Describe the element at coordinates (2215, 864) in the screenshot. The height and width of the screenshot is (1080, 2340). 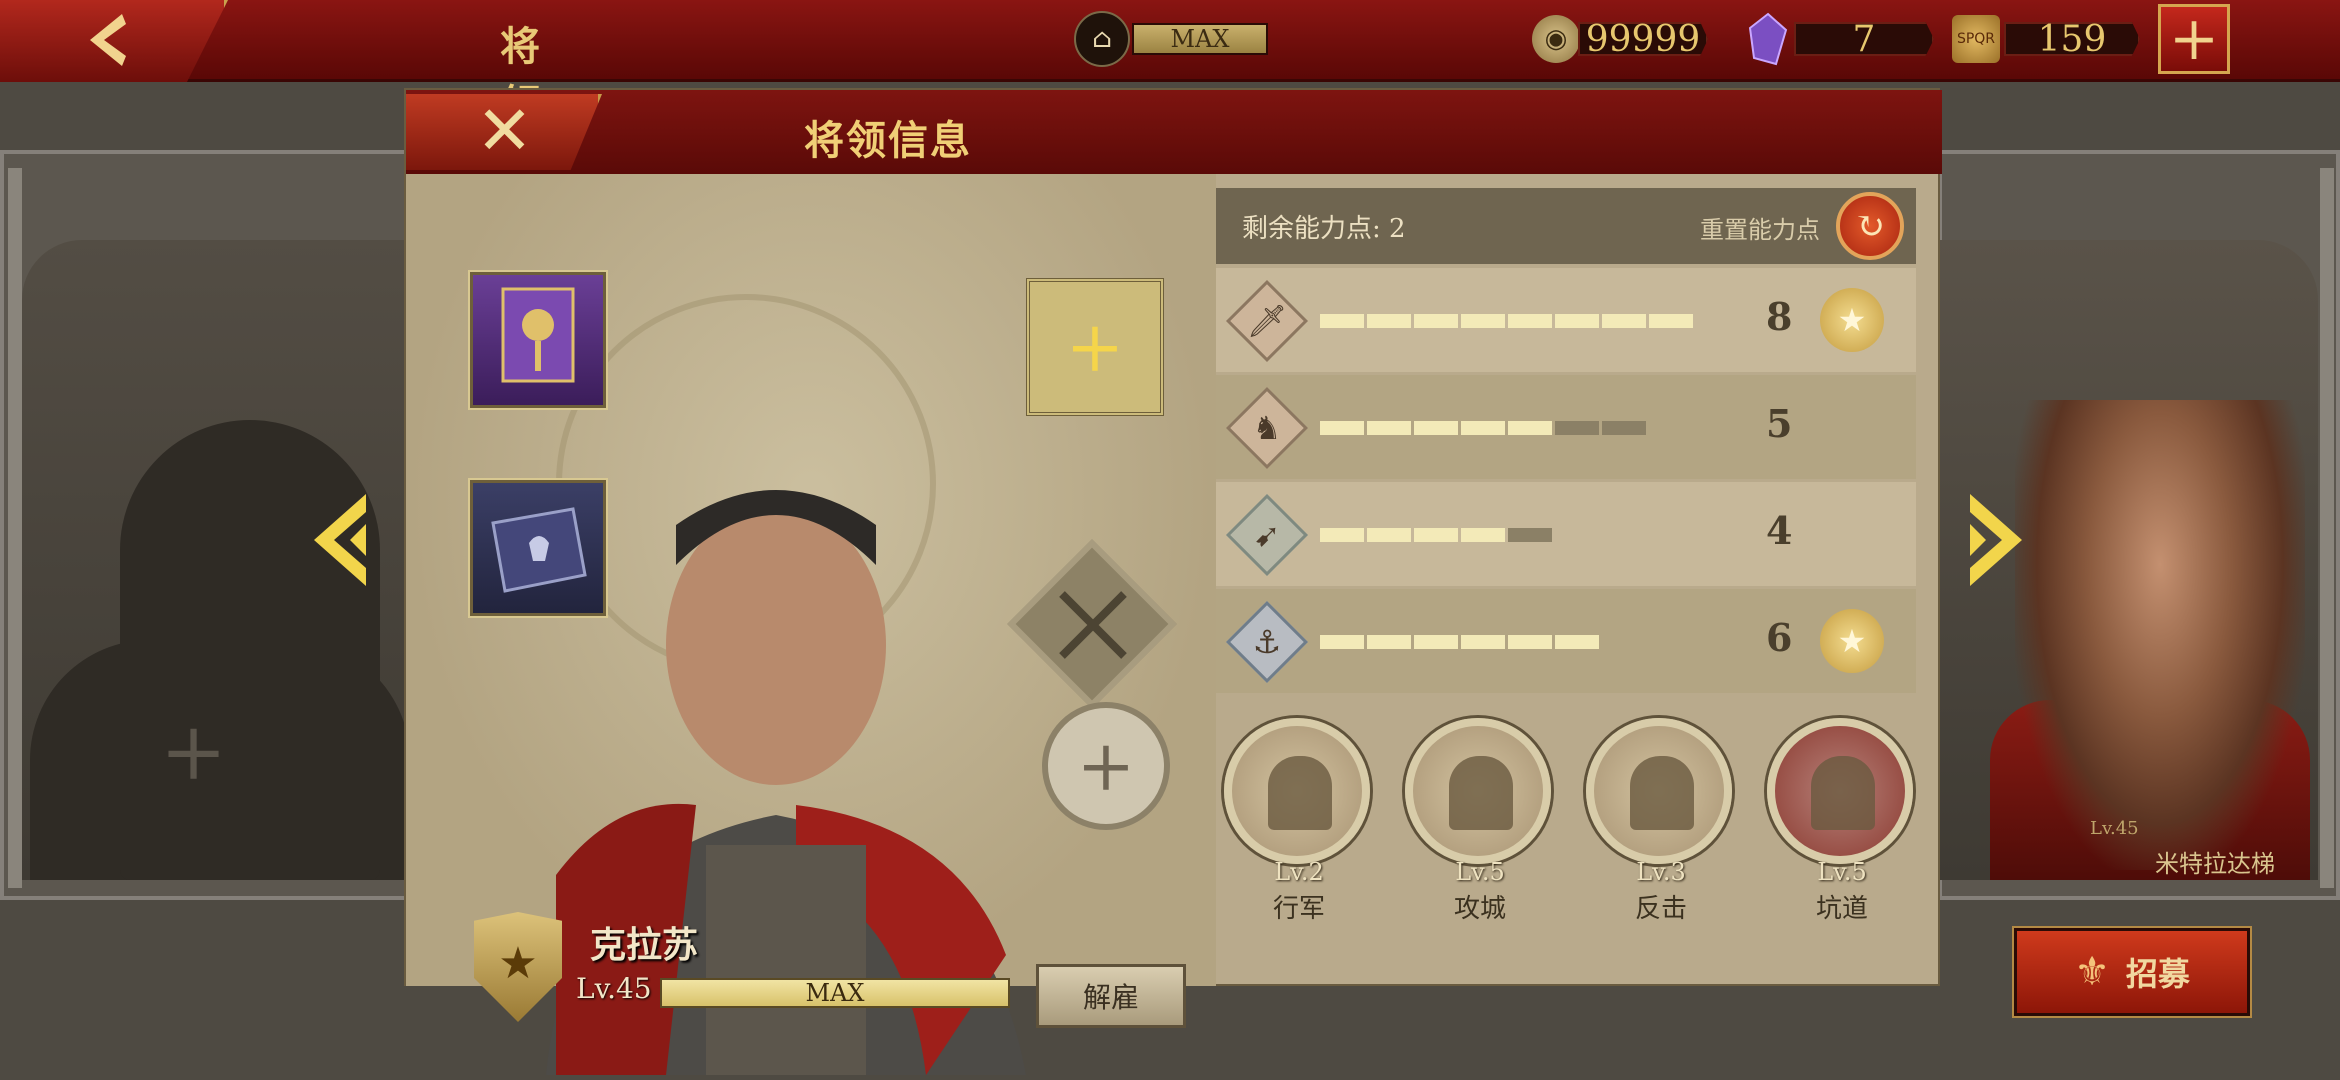
I see `neighbor-general-name: 米特拉达梯` at that location.